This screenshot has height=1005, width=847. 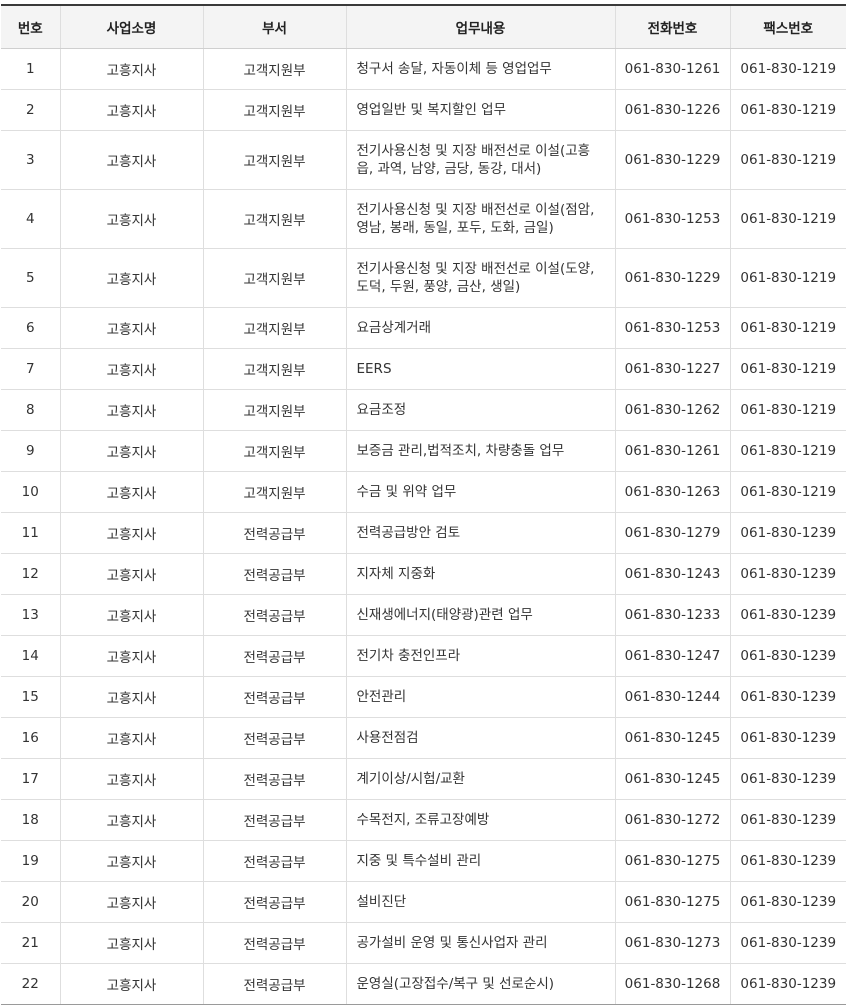 I want to click on cell-number: 6, so click(x=30, y=328).